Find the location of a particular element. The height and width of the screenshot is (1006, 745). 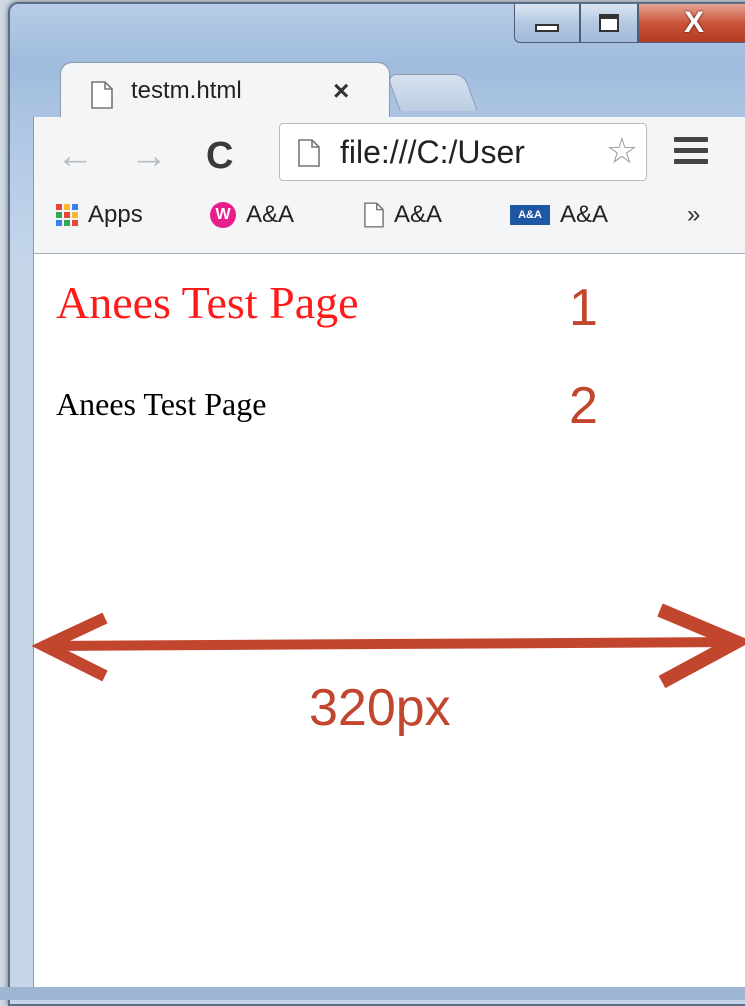

window-bottom-edge is located at coordinates (372, 993).